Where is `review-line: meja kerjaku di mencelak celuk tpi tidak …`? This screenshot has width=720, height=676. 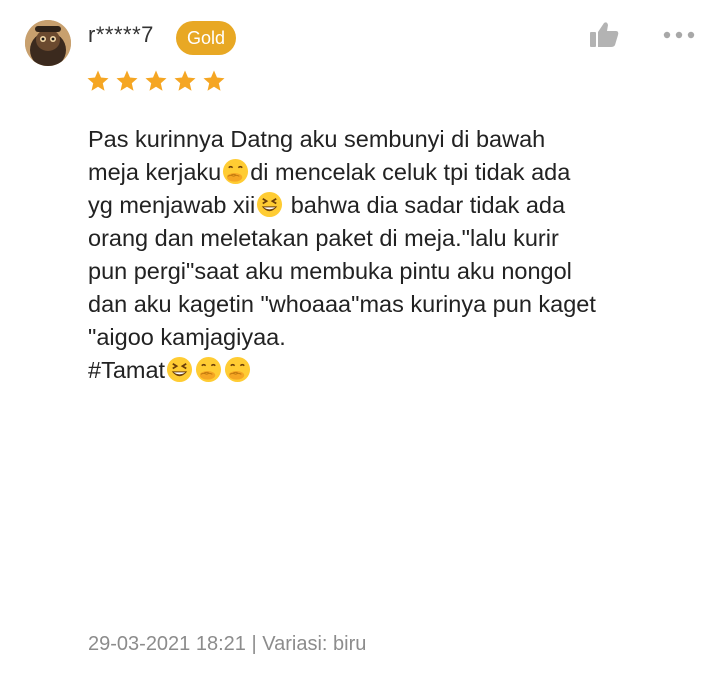
review-line: meja kerjaku di mencelak celuk tpi tidak … is located at coordinates (329, 171).